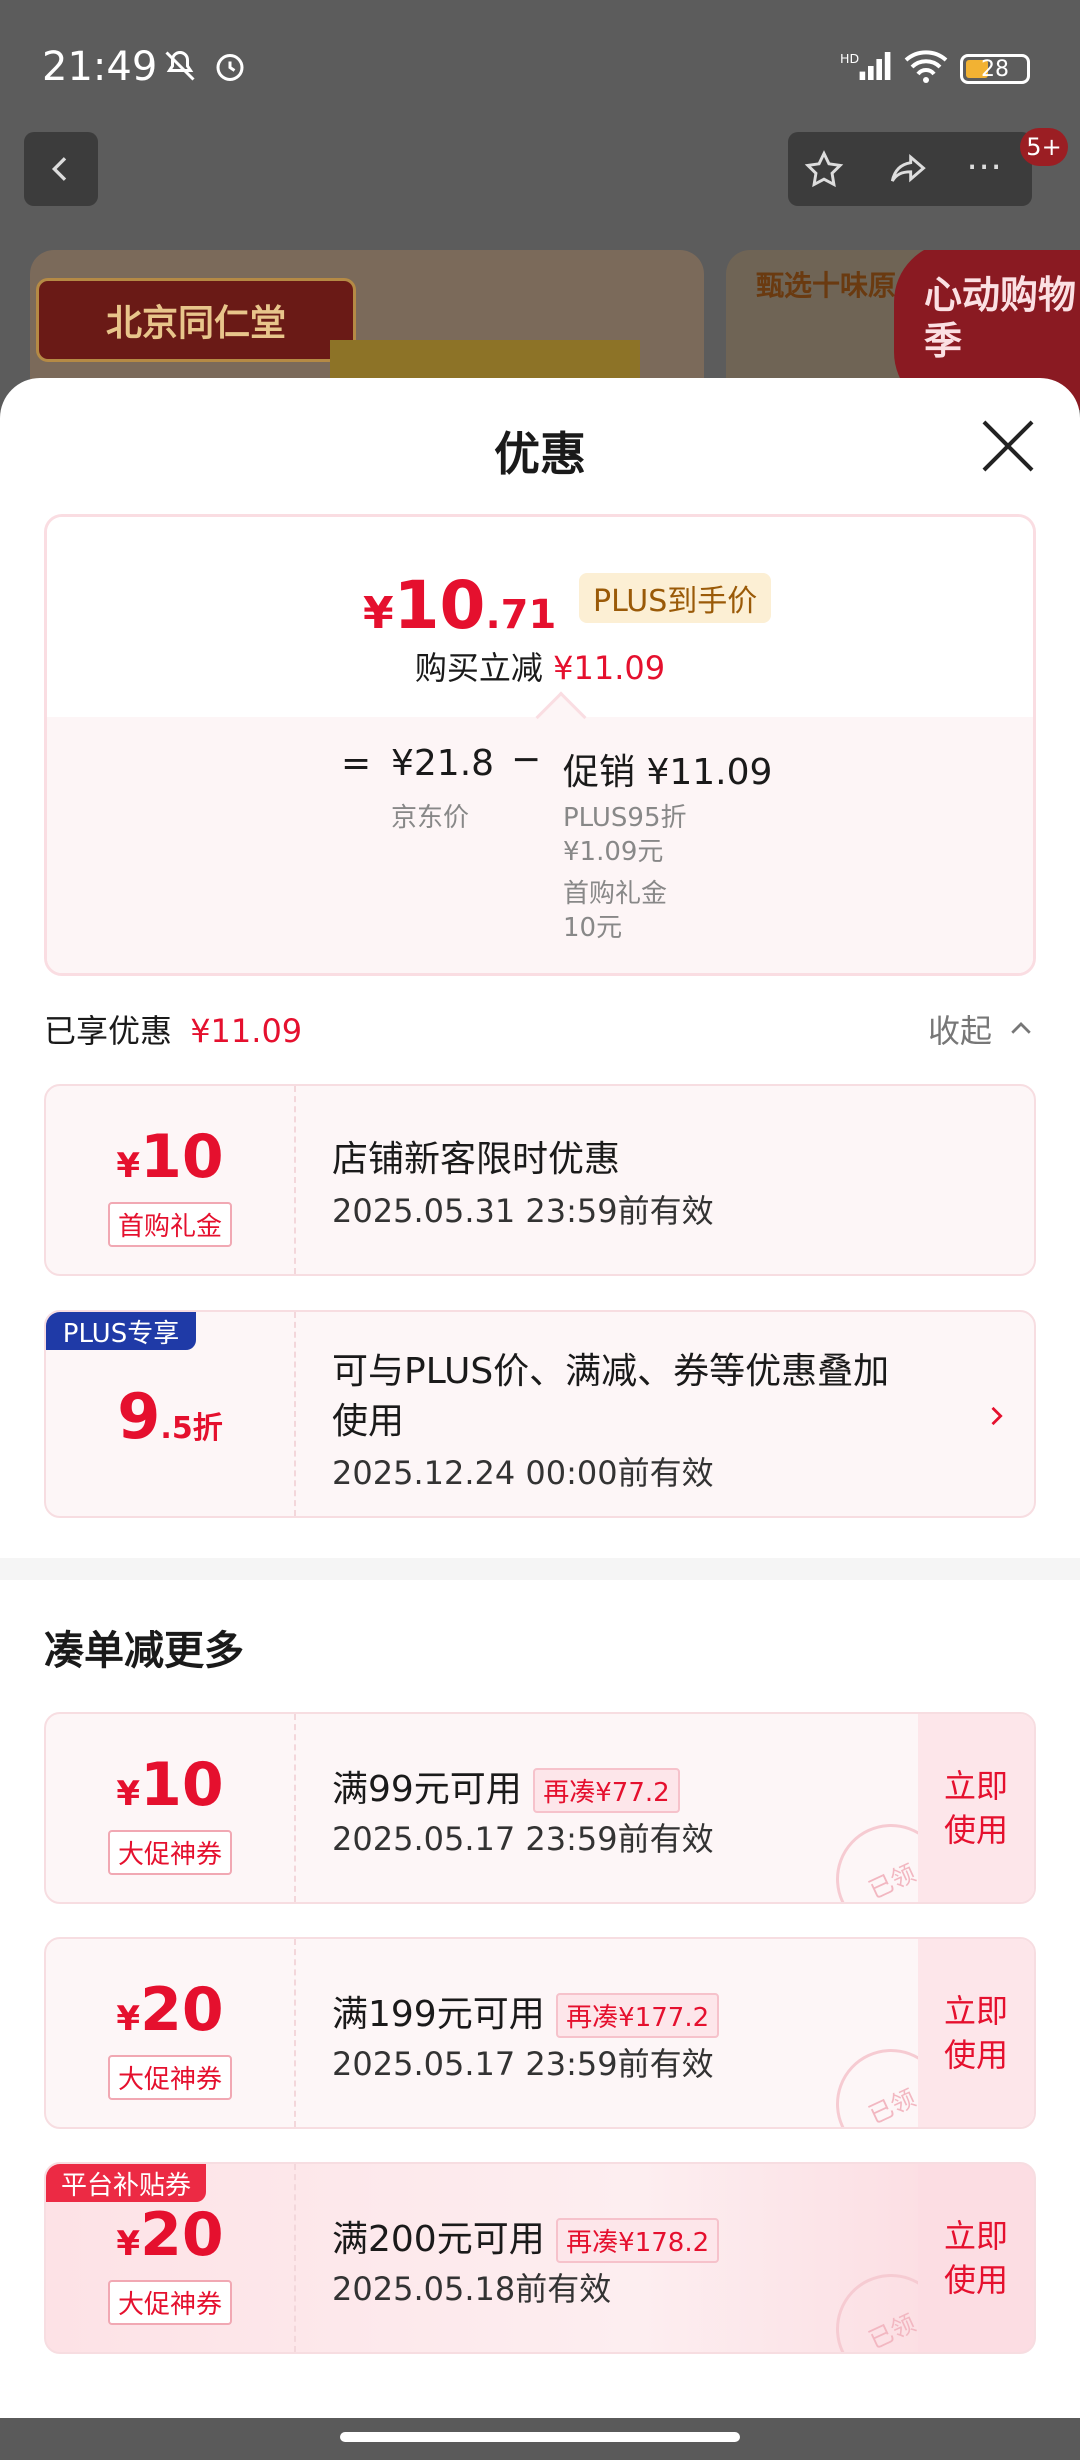  I want to click on brand-logo: 北京同仁堂, so click(196, 320).